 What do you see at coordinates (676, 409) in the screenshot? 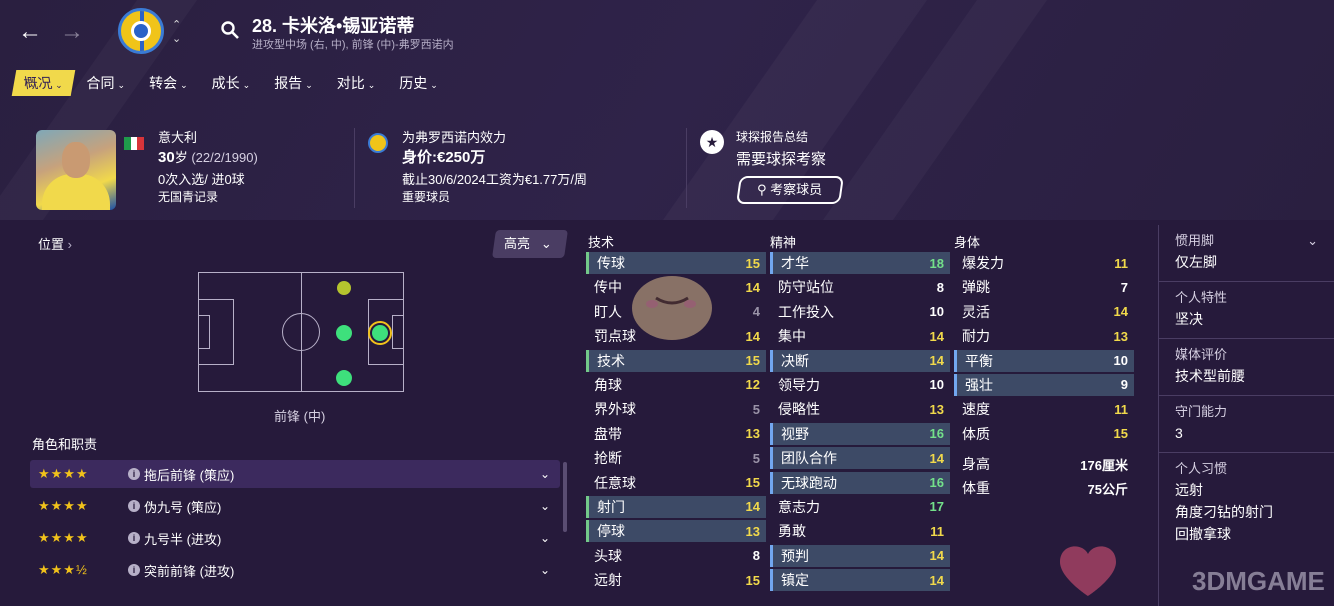
I see `attribute-row: 界外球 5` at bounding box center [676, 409].